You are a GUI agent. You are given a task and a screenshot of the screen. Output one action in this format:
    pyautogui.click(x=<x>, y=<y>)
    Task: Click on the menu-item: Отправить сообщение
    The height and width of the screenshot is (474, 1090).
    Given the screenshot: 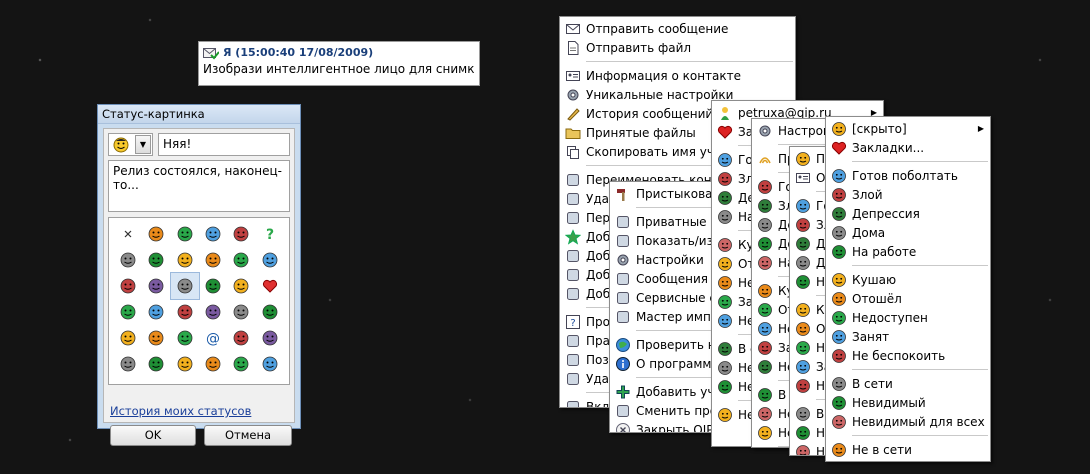 What is the action you would take?
    pyautogui.click(x=677, y=28)
    